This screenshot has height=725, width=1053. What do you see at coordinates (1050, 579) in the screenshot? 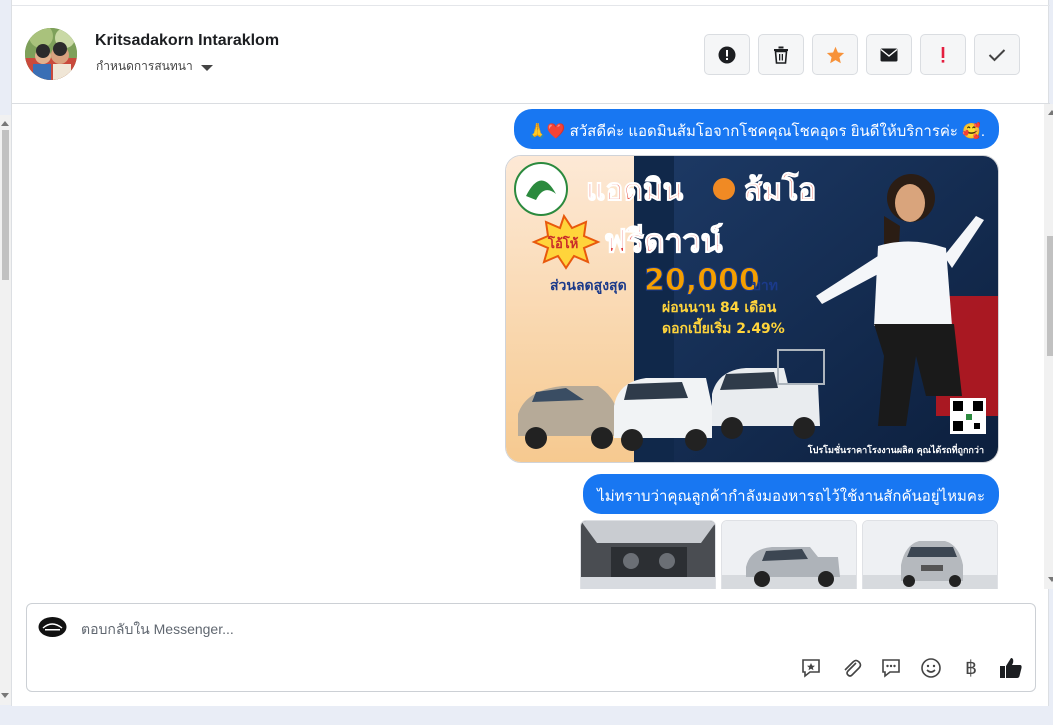
I see `scroll-down-arrow-icon` at bounding box center [1050, 579].